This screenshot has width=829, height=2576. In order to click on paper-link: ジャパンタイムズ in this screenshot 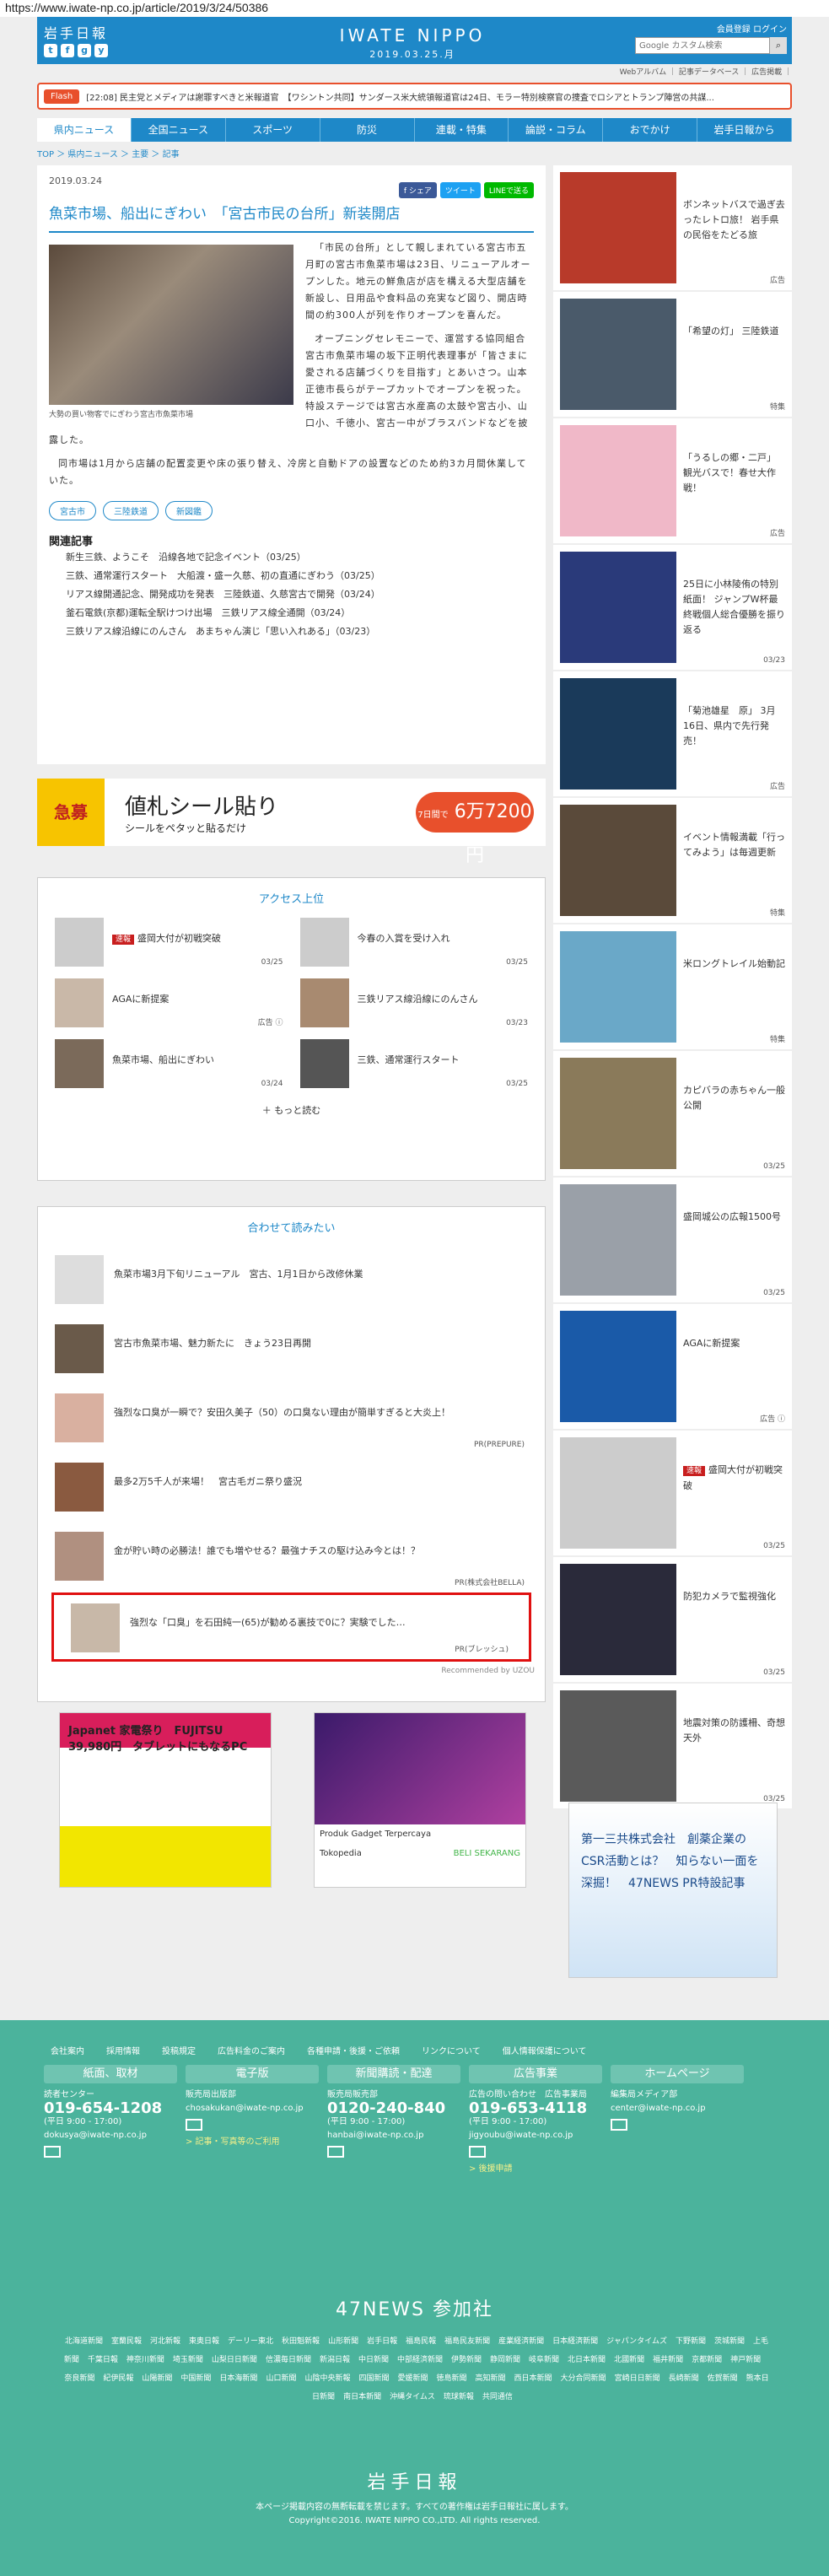, I will do `click(636, 2341)`.